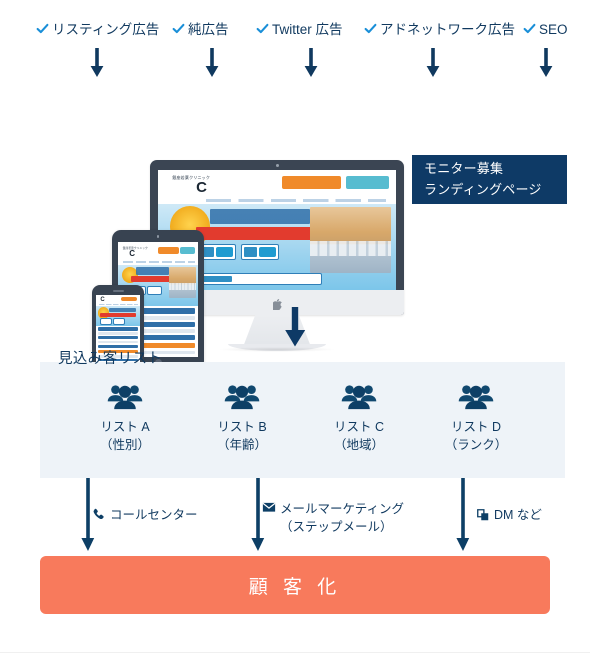 The width and height of the screenshot is (590, 656). I want to click on conversion-banner: 顧 客 化, so click(295, 585).